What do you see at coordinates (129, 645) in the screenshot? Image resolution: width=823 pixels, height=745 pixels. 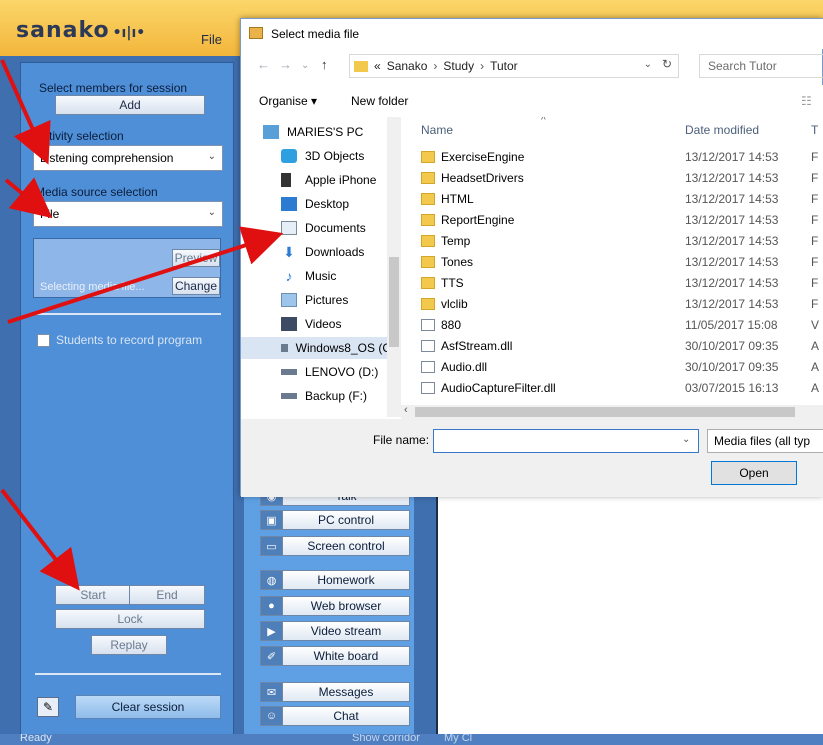 I see `replay-button: Replay` at bounding box center [129, 645].